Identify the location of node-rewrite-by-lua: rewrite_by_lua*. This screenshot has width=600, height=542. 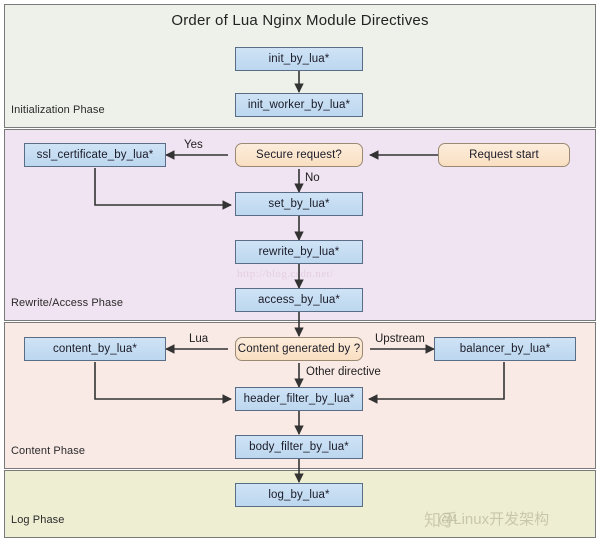
(299, 252).